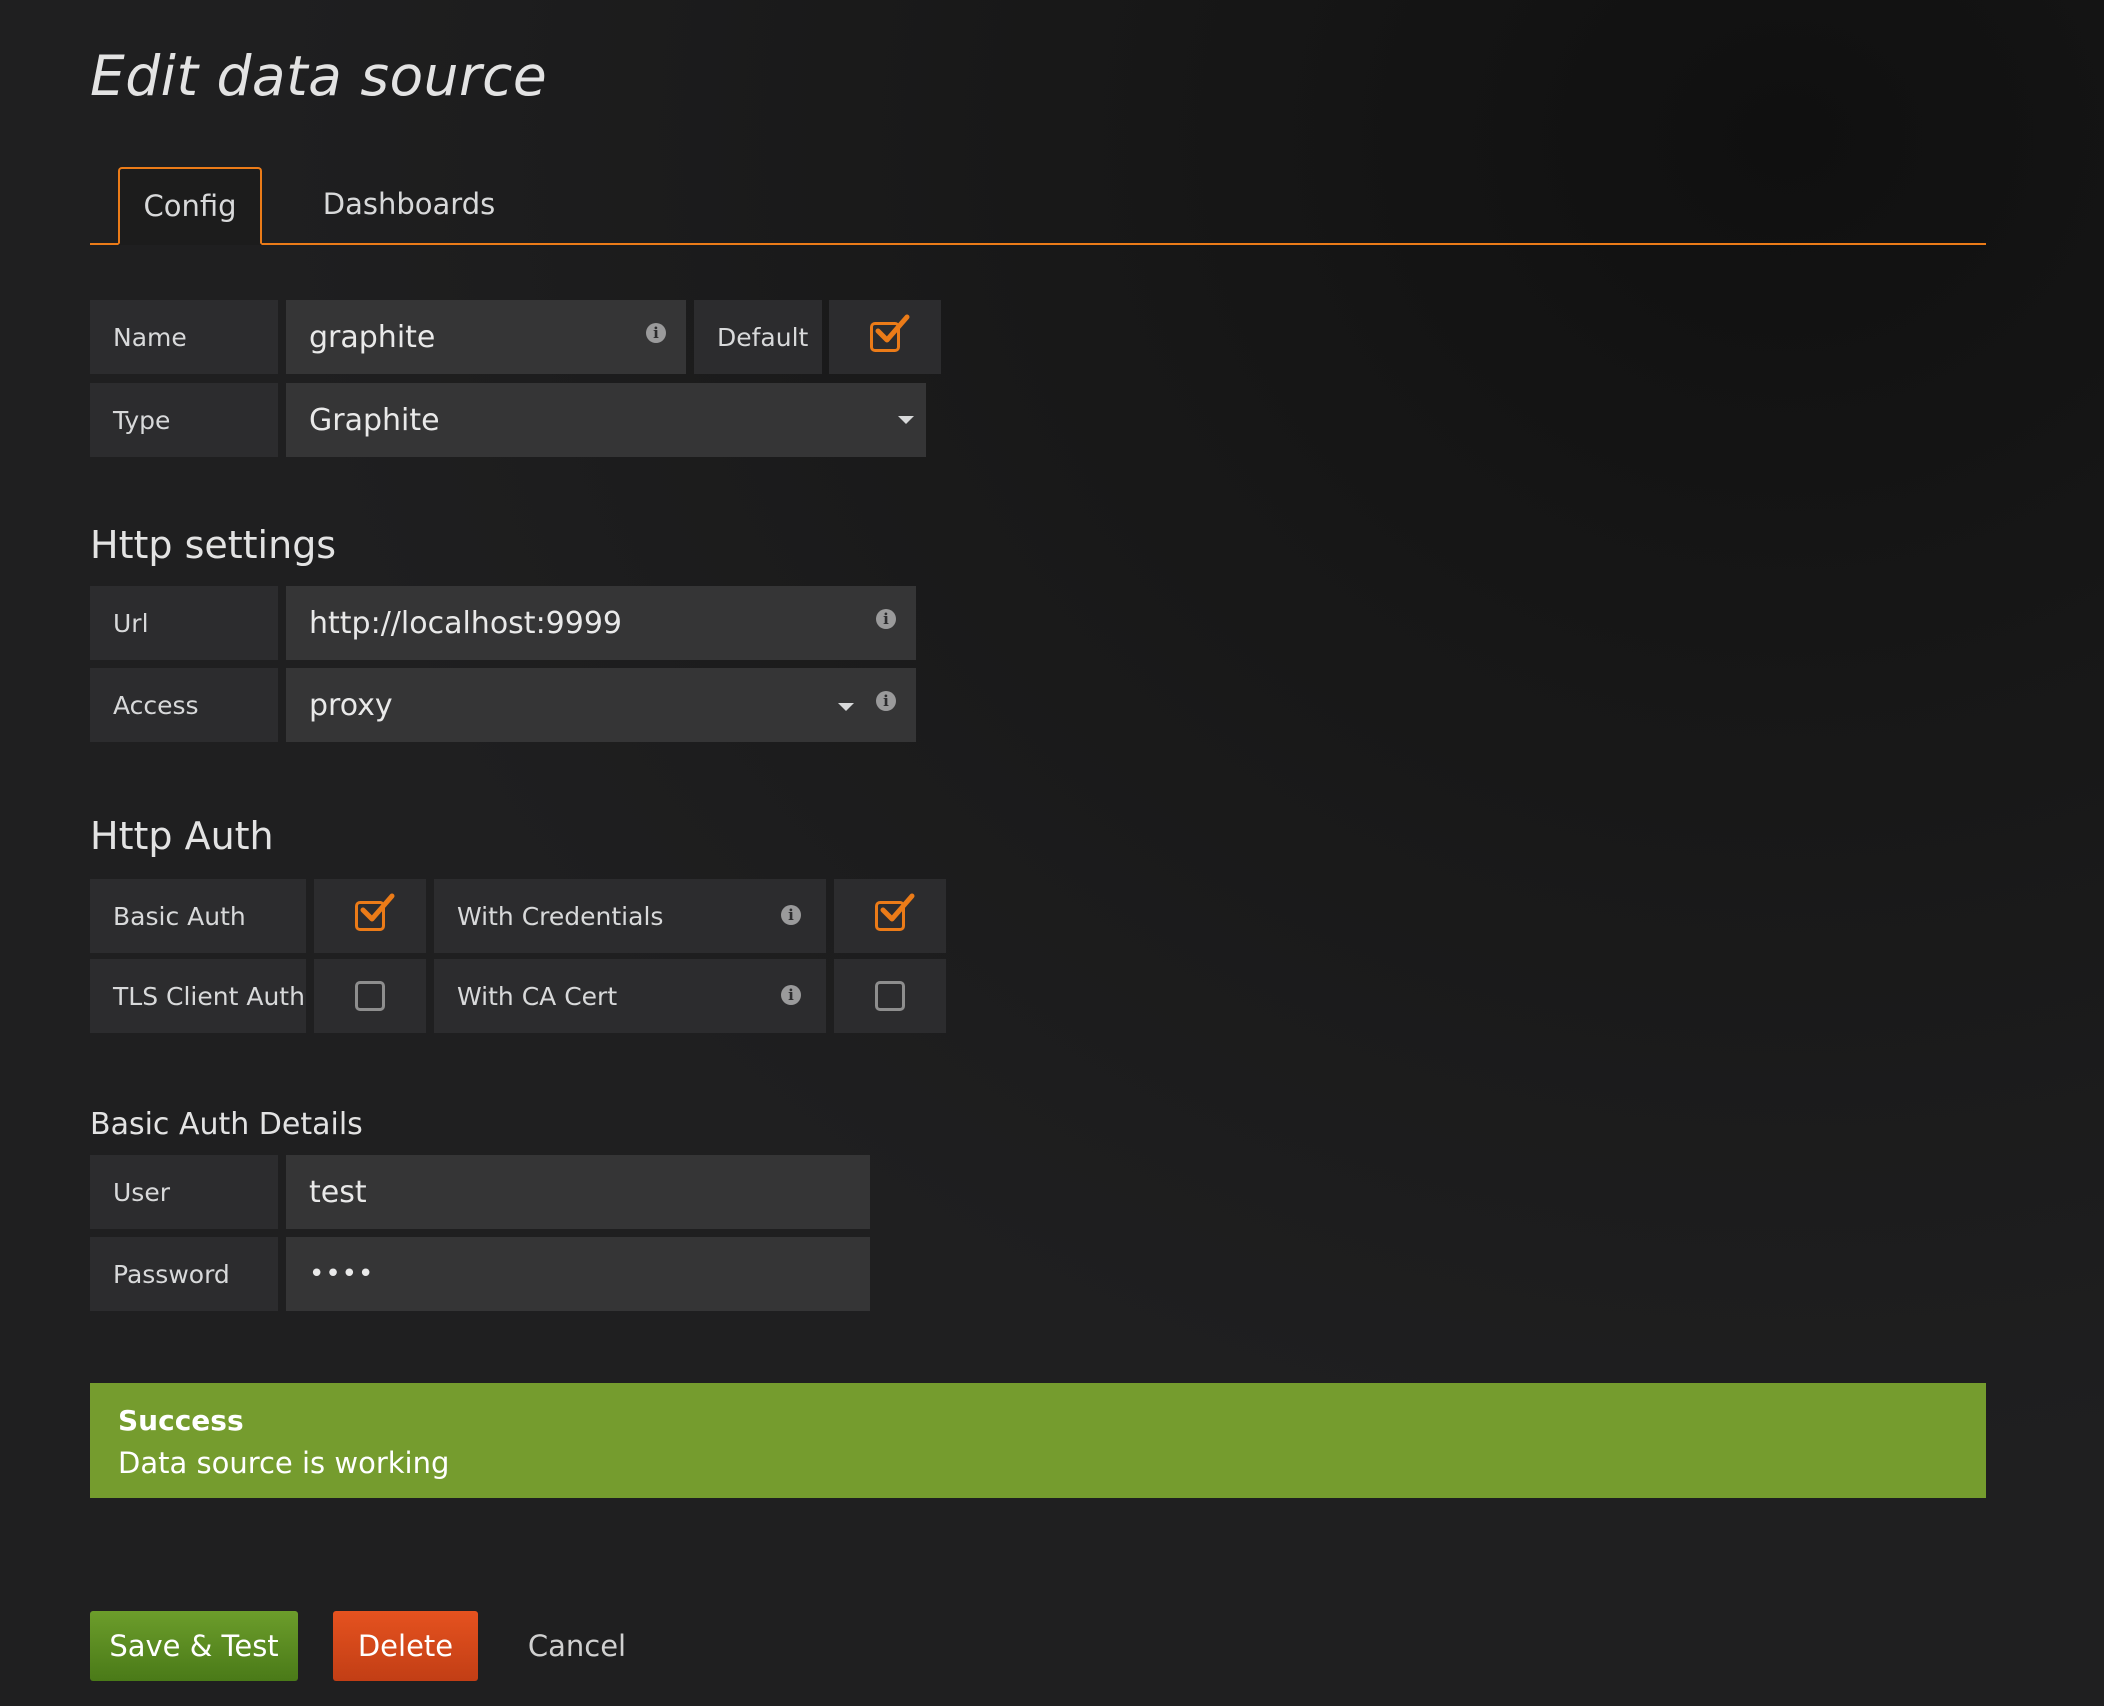 This screenshot has height=1706, width=2104. I want to click on password-label: Password, so click(184, 1274).